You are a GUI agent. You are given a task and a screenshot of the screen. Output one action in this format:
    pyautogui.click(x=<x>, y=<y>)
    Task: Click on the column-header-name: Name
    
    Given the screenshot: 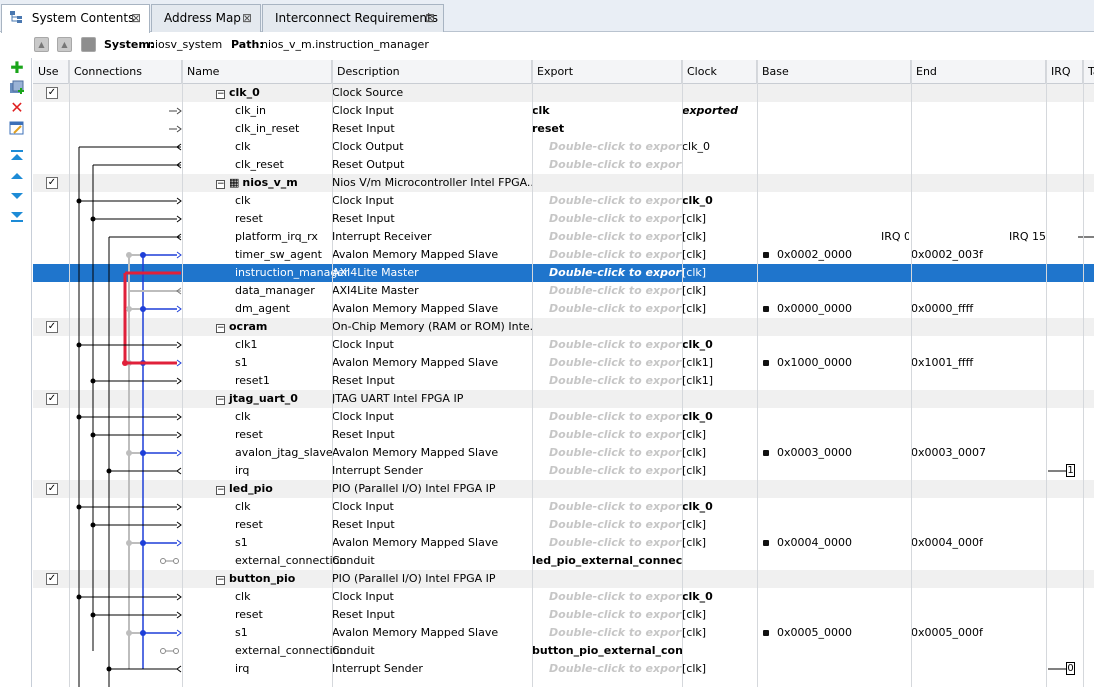 What is the action you would take?
    pyautogui.click(x=257, y=72)
    